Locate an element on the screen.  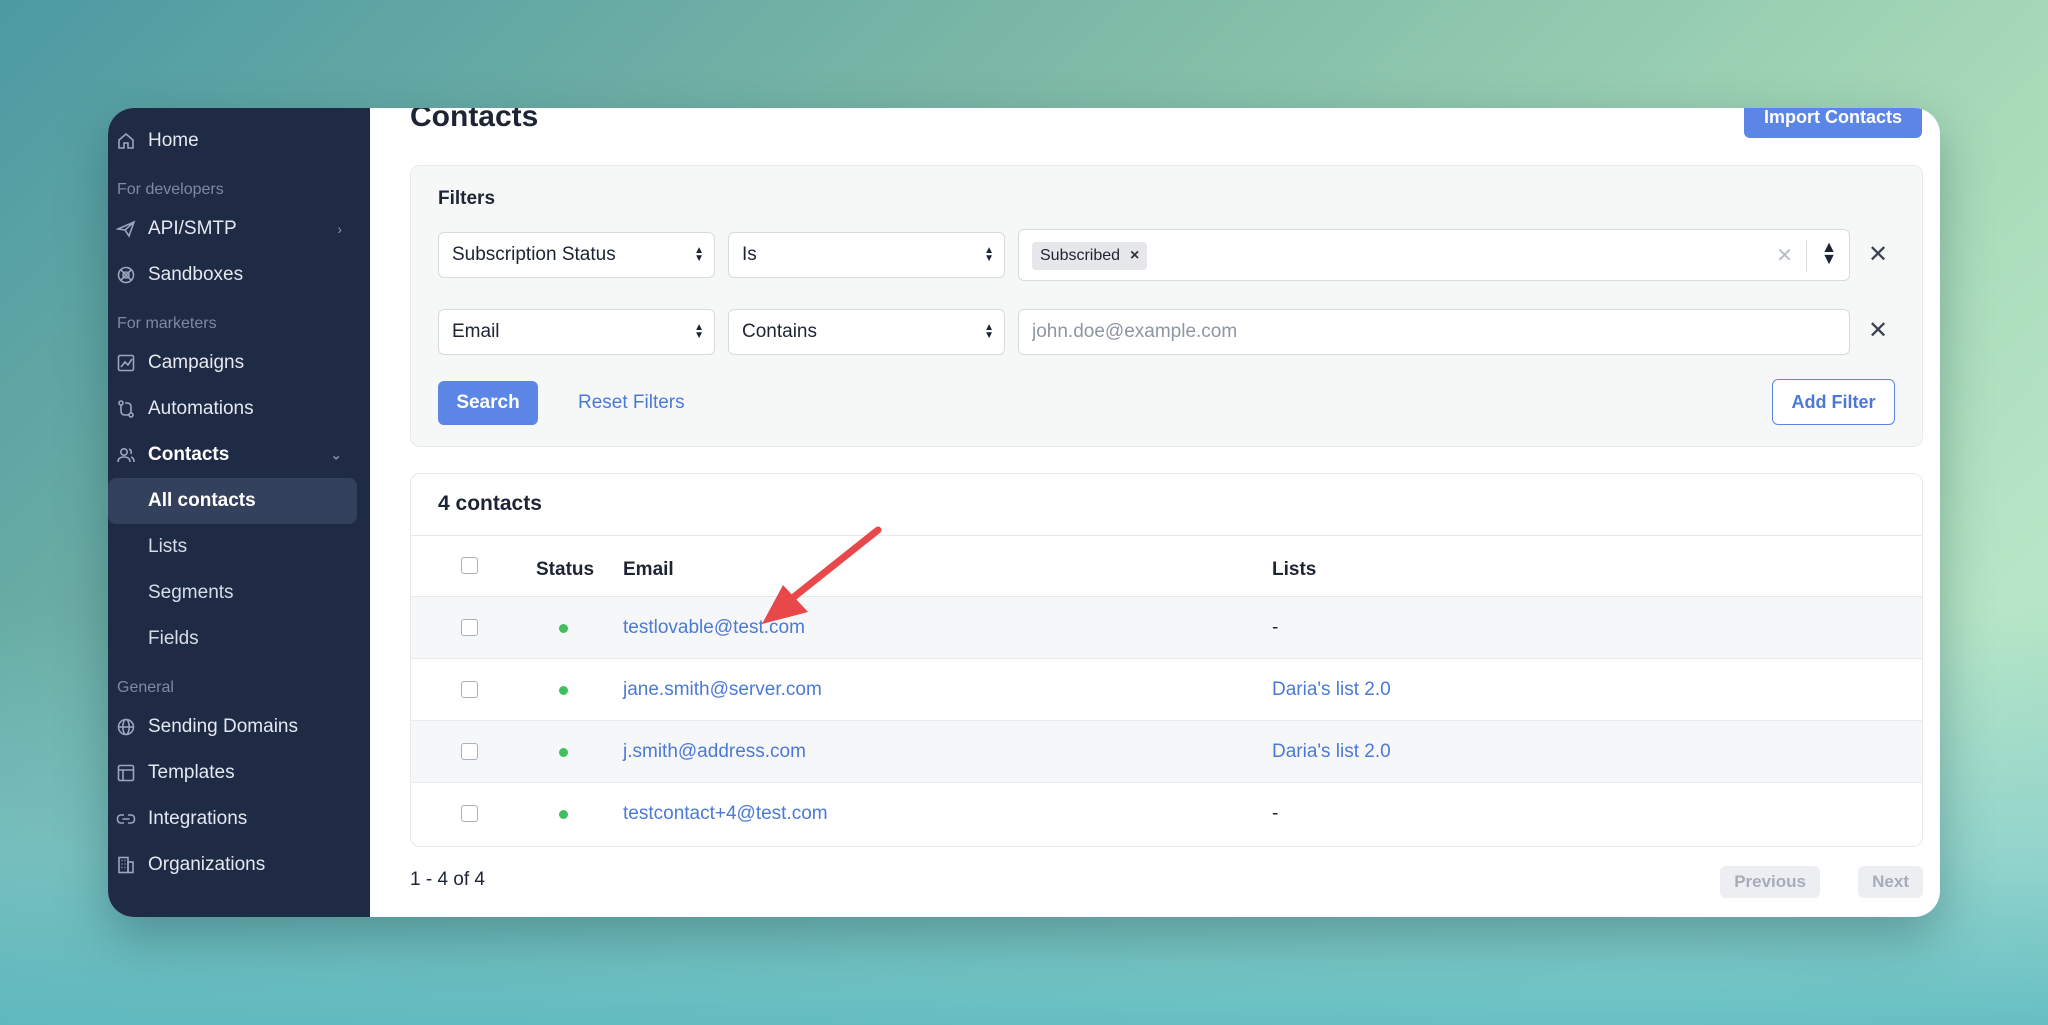
filters-title: Filters is located at coordinates (467, 198).